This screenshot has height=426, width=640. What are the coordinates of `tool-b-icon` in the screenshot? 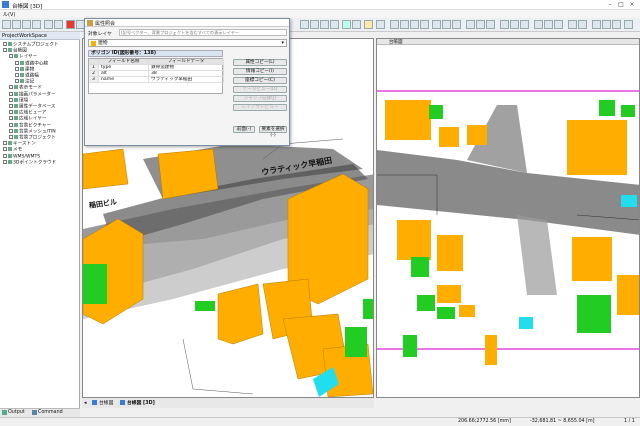 It's located at (404, 24).